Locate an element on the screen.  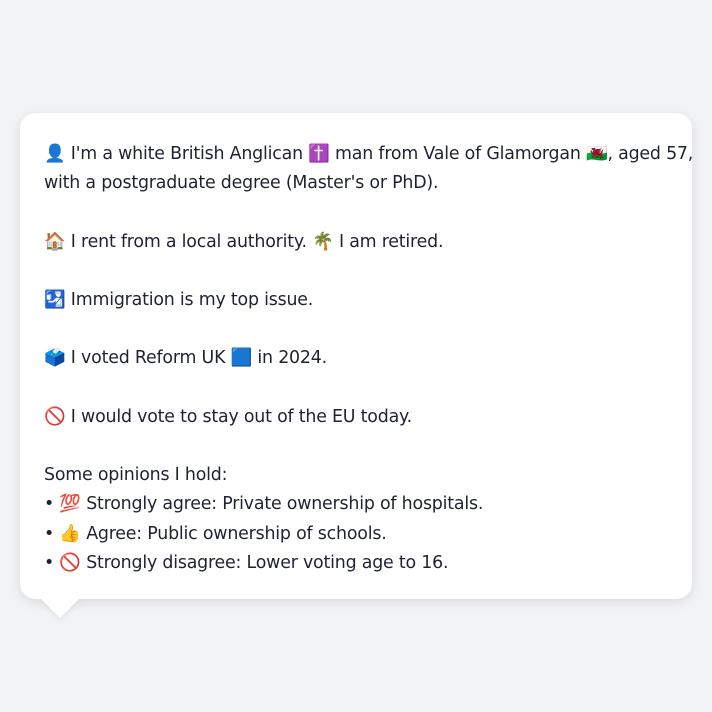
palm-tree-icon: 🌴 is located at coordinates (323, 241).